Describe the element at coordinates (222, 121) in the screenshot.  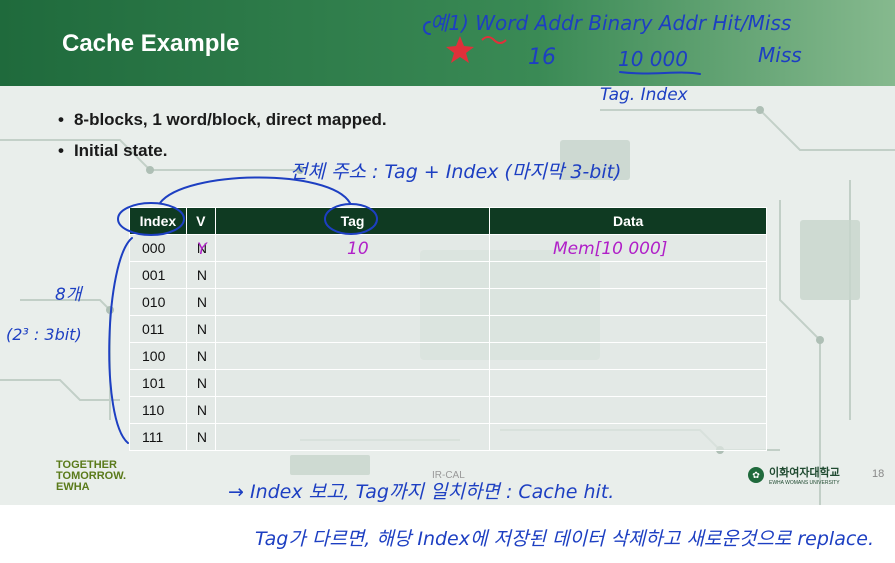
I see `bullet-item: 8-blocks, 1 word/block, direct mapped.` at that location.